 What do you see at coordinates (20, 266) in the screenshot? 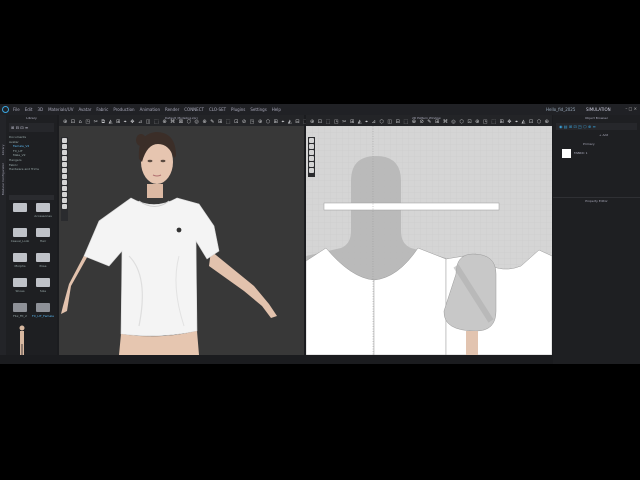
I see `library-item-label: Morphs` at bounding box center [20, 266].